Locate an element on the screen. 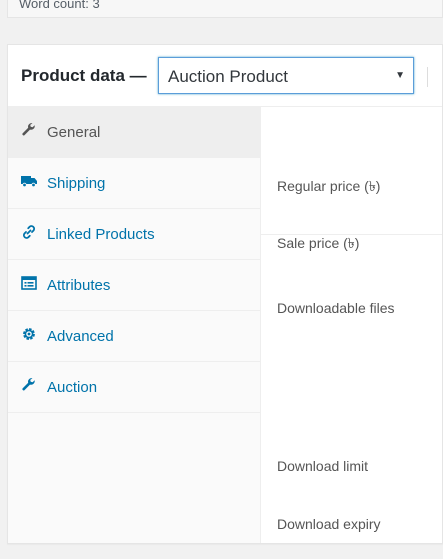 The width and height of the screenshot is (443, 559). dropdown-arrow-icon: ▼ is located at coordinates (400, 75).